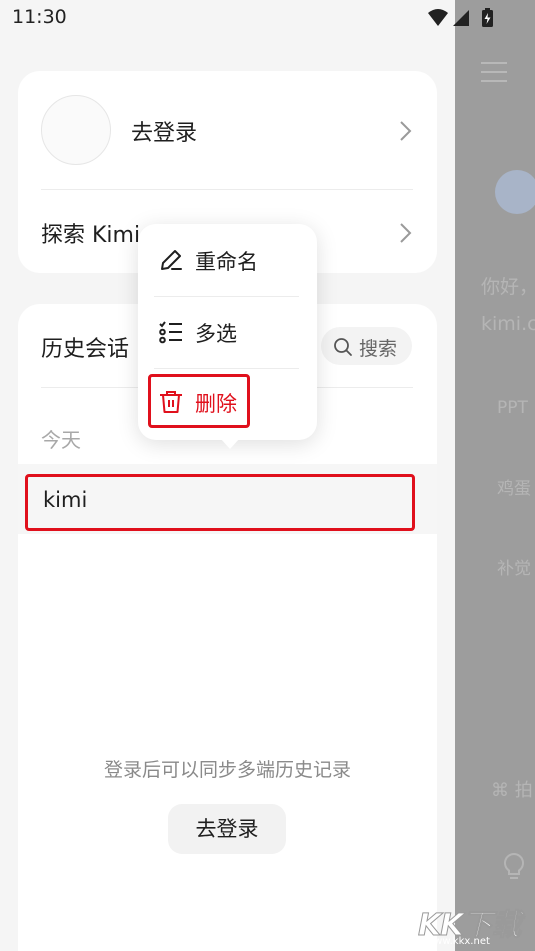  Describe the element at coordinates (227, 829) in the screenshot. I see `login-button: 去登录` at that location.